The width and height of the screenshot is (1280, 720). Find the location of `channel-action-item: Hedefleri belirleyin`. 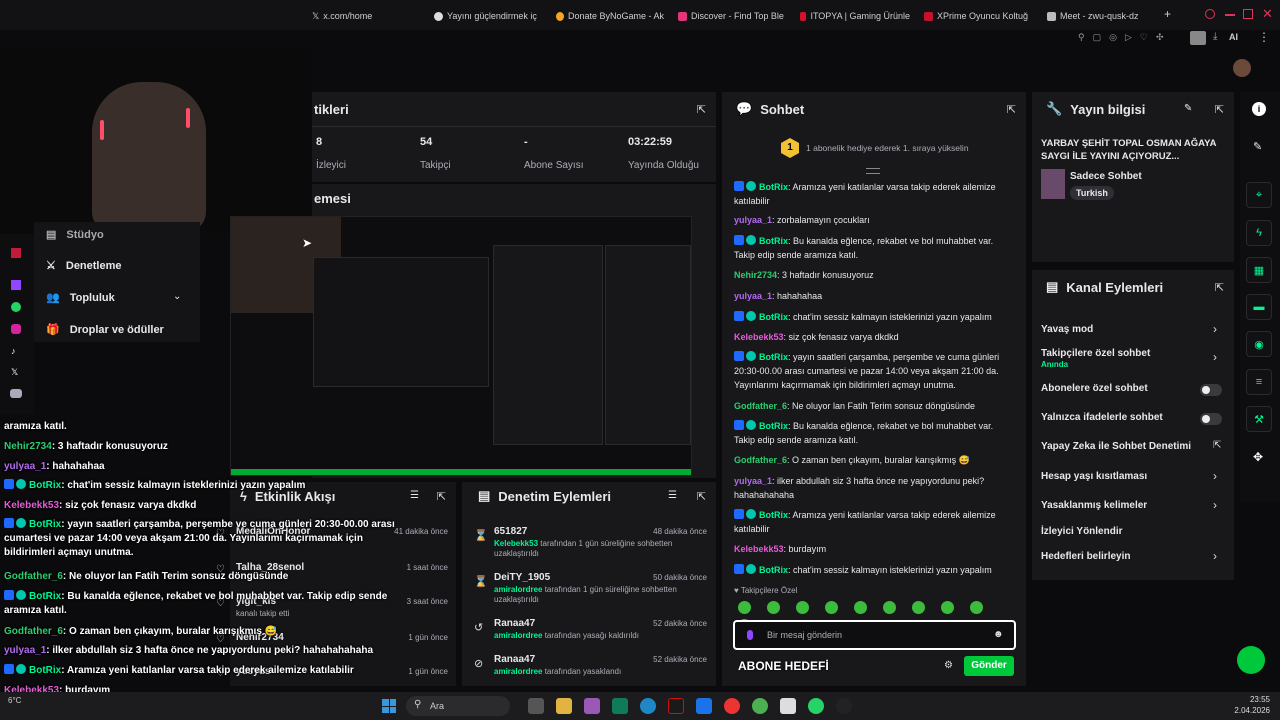

channel-action-item: Hedefleri belirleyin is located at coordinates (1085, 556).